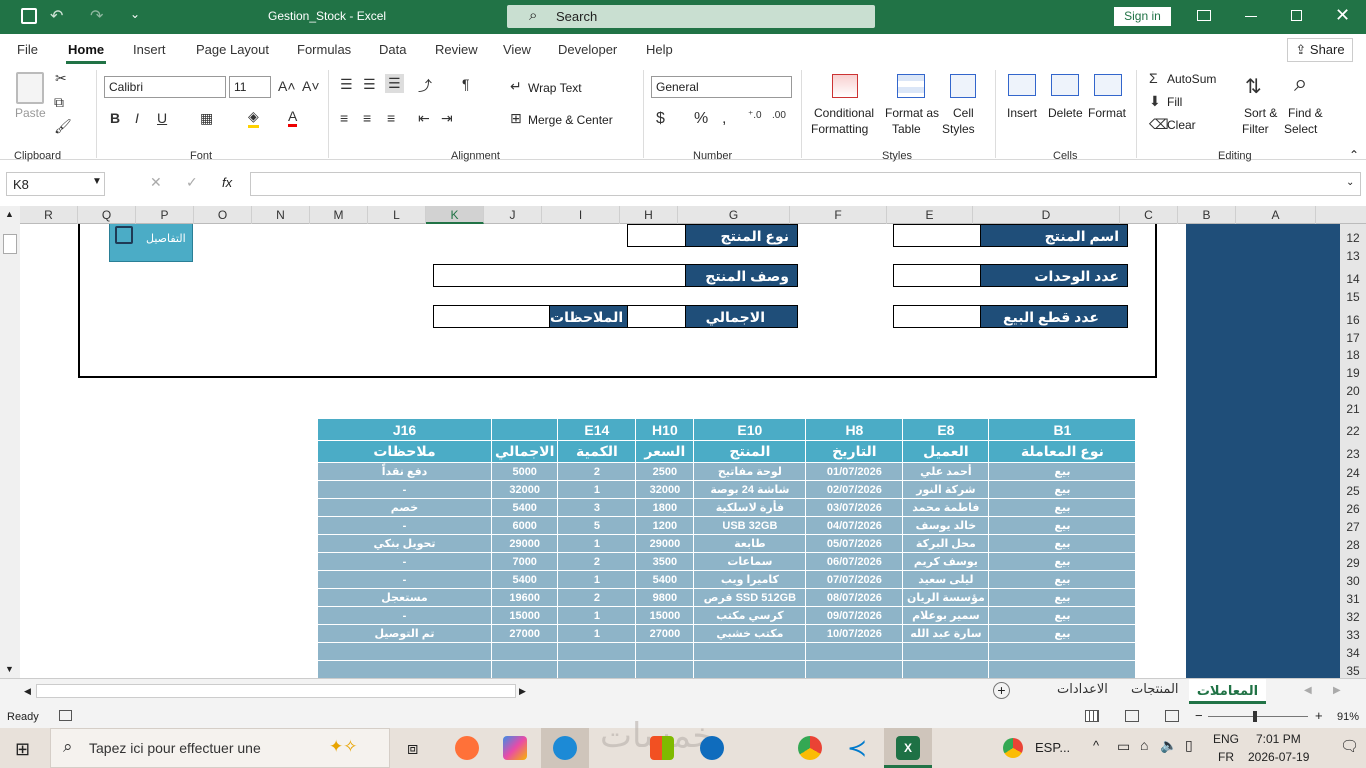 This screenshot has height=768, width=1366. Describe the element at coordinates (1353, 527) in the screenshot. I see `row-header-27: 27` at that location.